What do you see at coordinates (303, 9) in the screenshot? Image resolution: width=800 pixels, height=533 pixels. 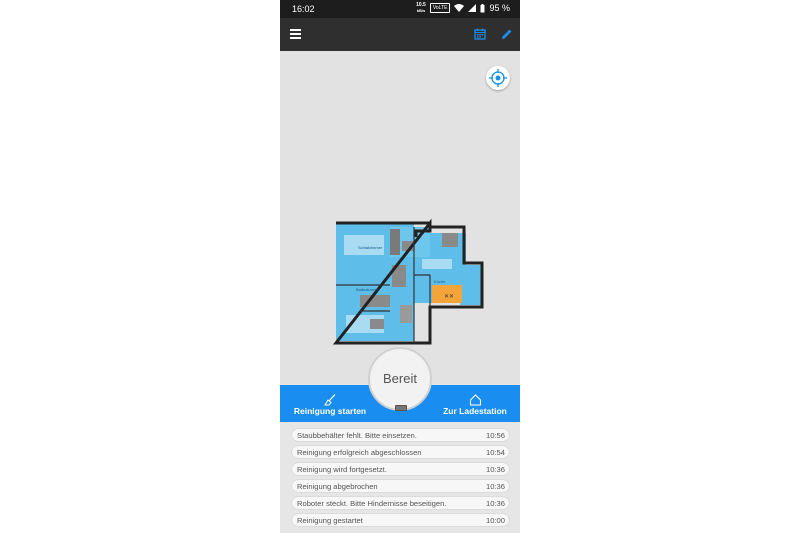 I see `status-time: 16:02` at bounding box center [303, 9].